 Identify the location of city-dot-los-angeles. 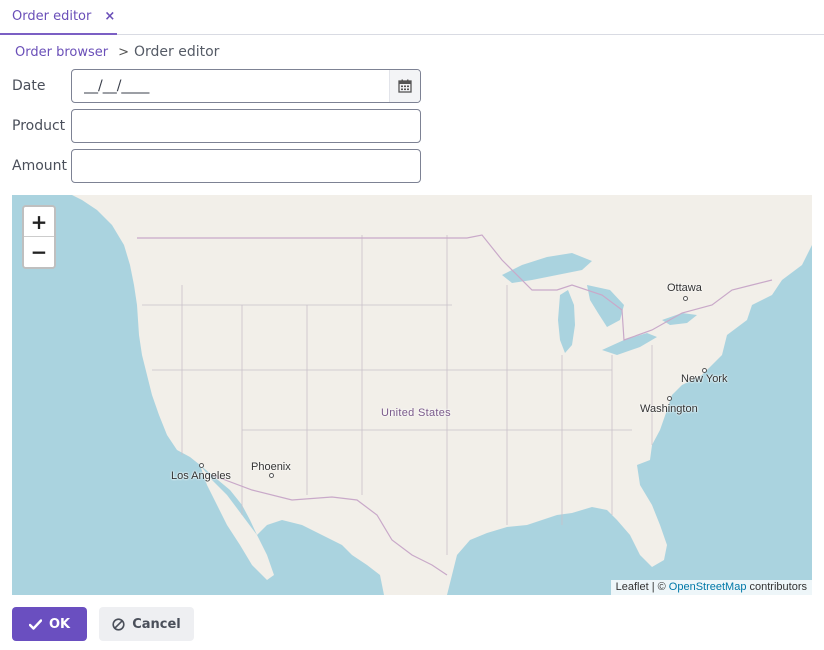
(201, 465).